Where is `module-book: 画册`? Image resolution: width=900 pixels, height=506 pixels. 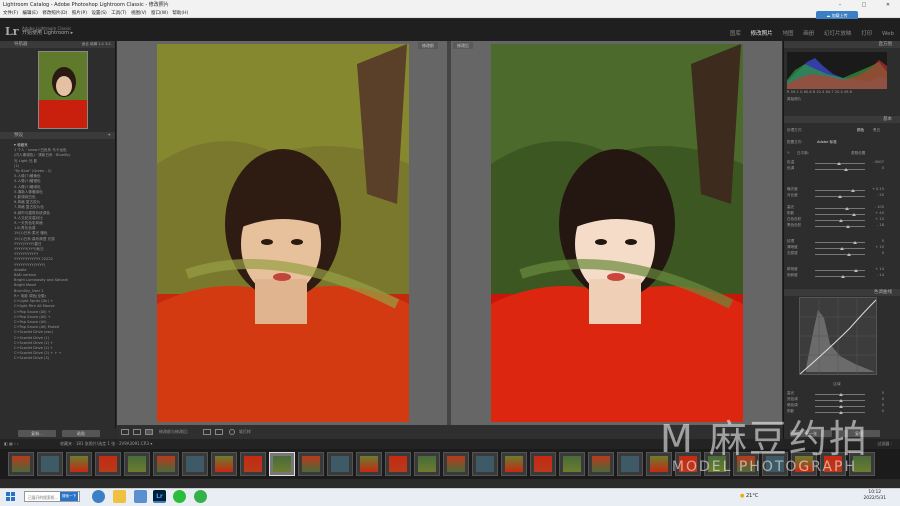
module-book: 画册 is located at coordinates (808, 34).